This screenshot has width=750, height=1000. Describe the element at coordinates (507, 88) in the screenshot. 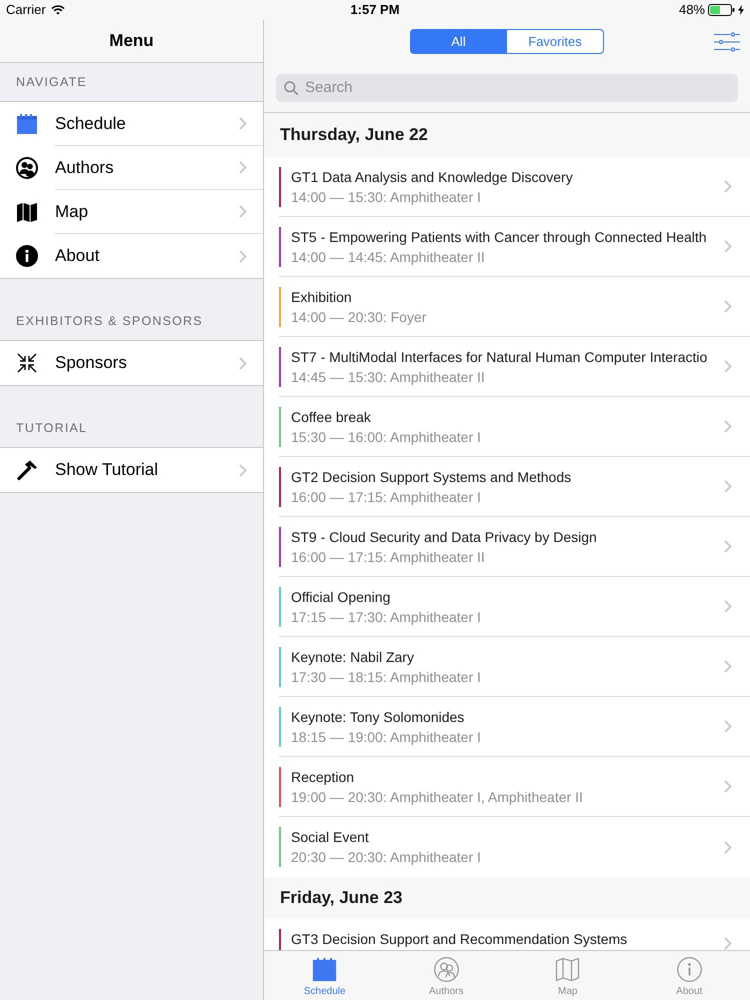

I see `search-field: Search` at that location.